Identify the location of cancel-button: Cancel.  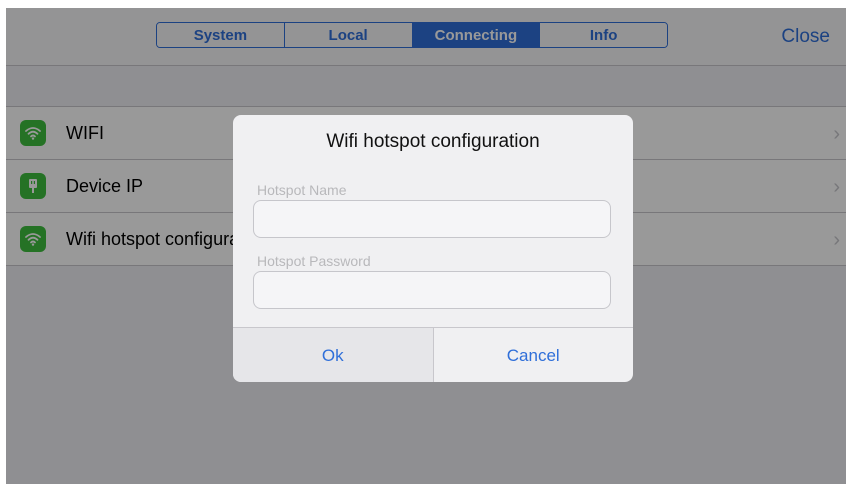
(534, 355).